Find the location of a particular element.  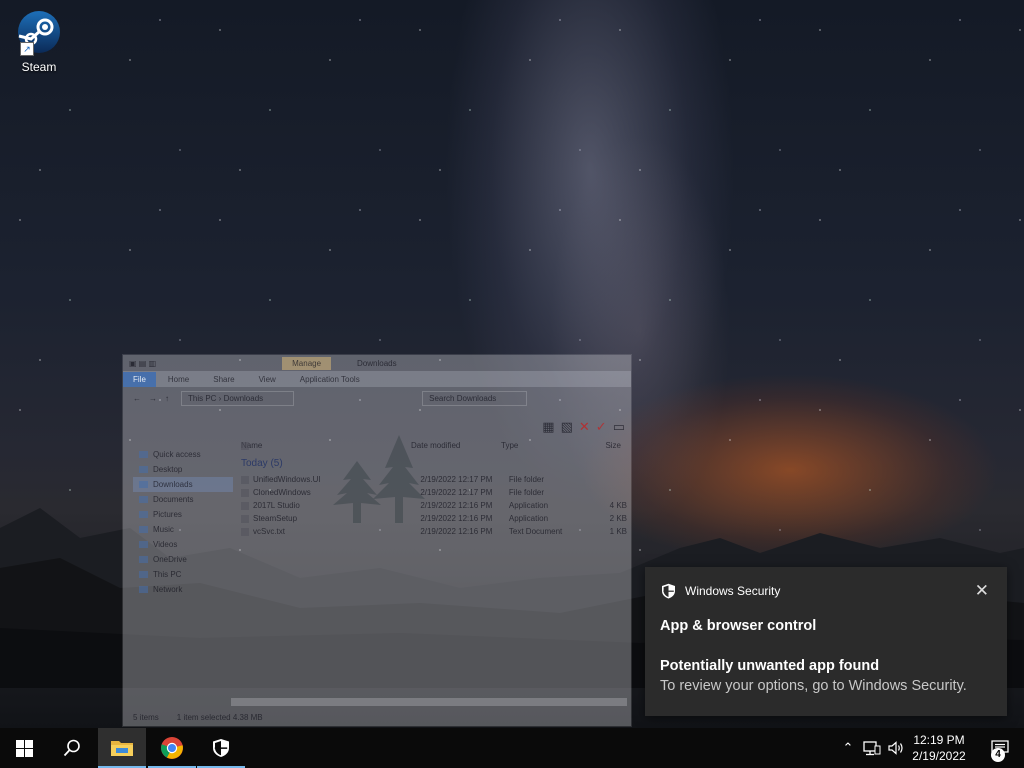

toast-app-name: Windows Security is located at coordinates (733, 591).